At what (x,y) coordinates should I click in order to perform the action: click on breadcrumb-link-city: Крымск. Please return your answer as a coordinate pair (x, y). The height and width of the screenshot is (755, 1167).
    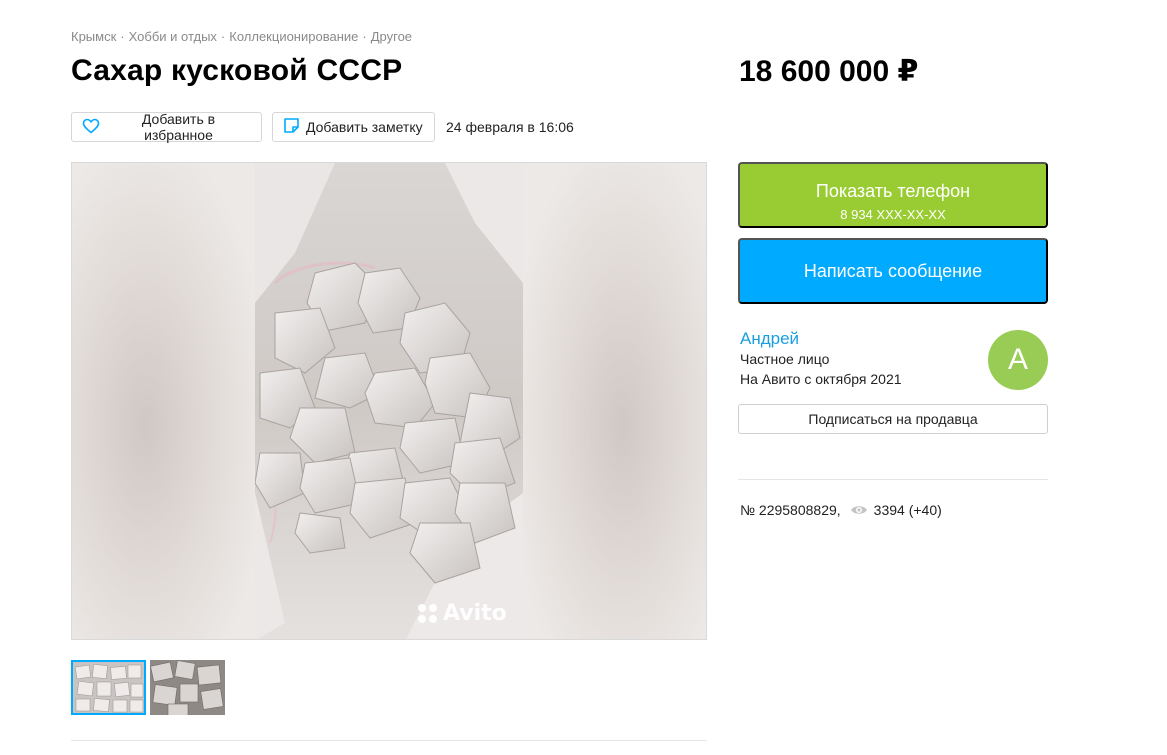
    Looking at the image, I should click on (93, 36).